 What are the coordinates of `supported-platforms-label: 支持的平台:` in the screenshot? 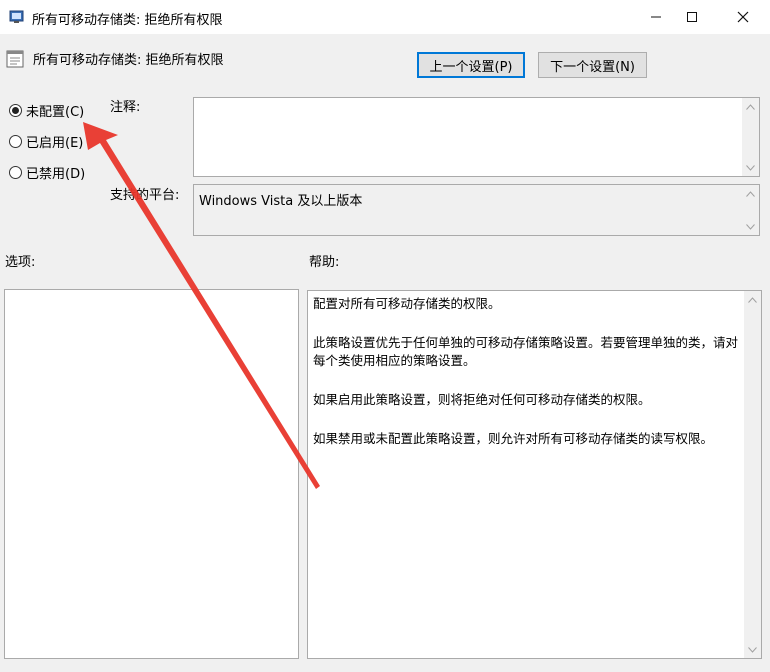 It's located at (145, 195).